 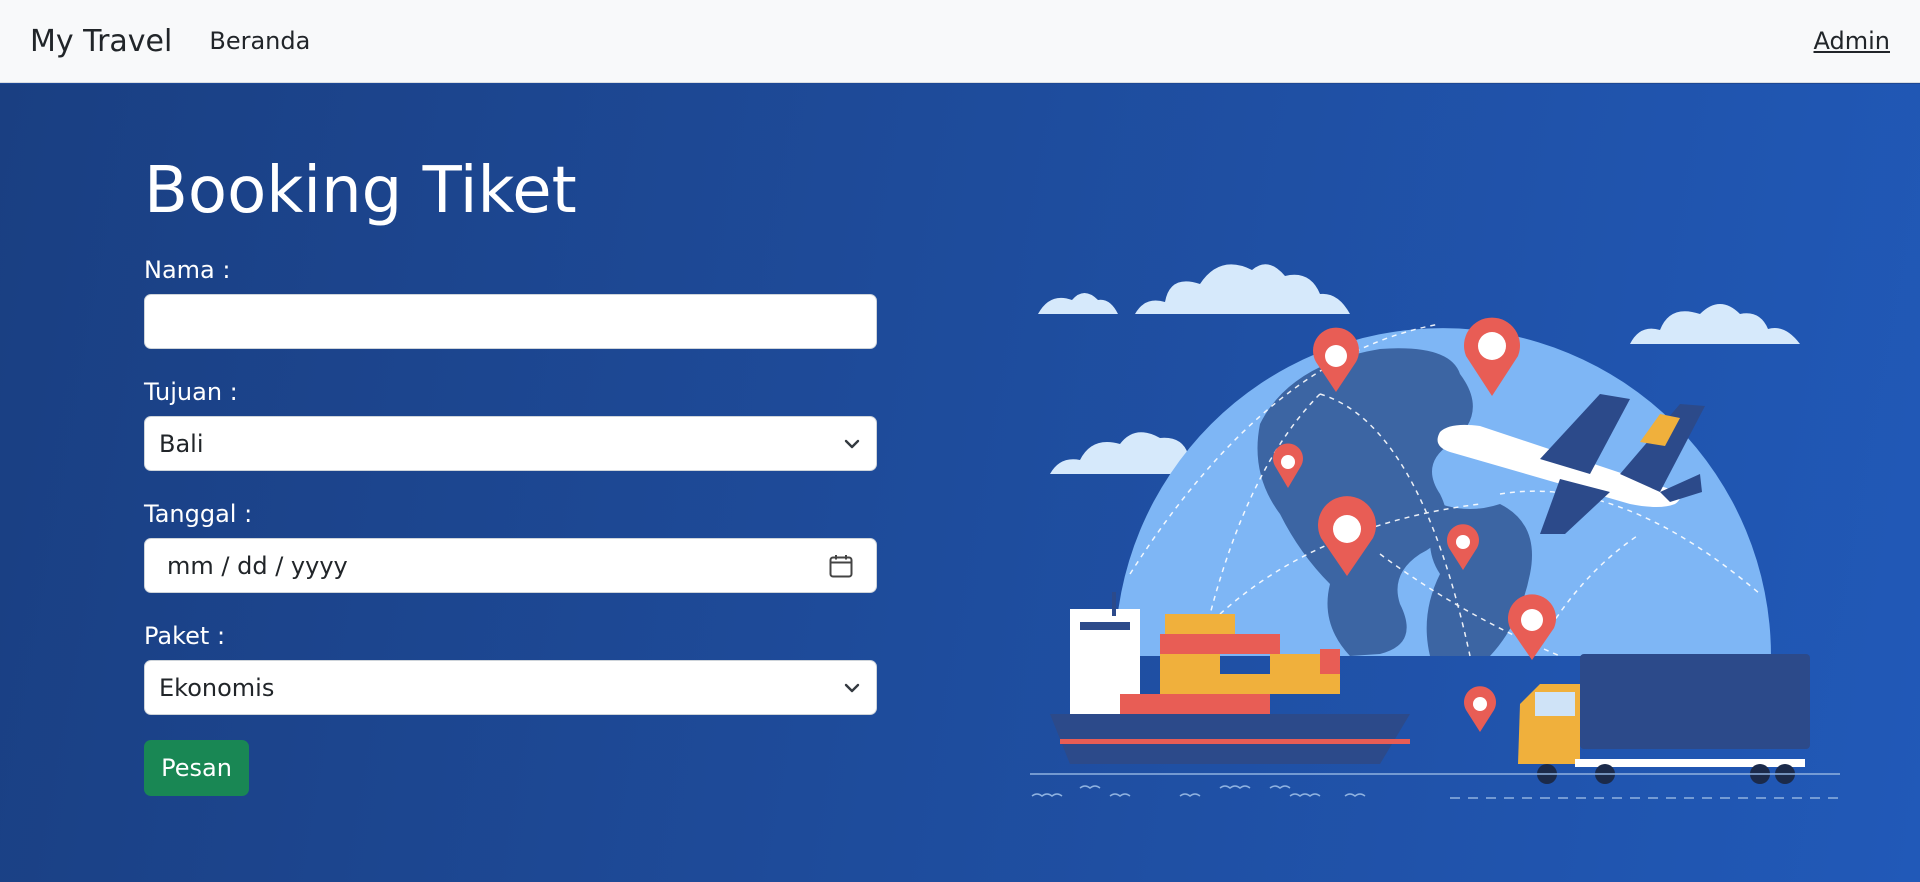 I want to click on page-title: Booking Tiket, so click(x=360, y=191).